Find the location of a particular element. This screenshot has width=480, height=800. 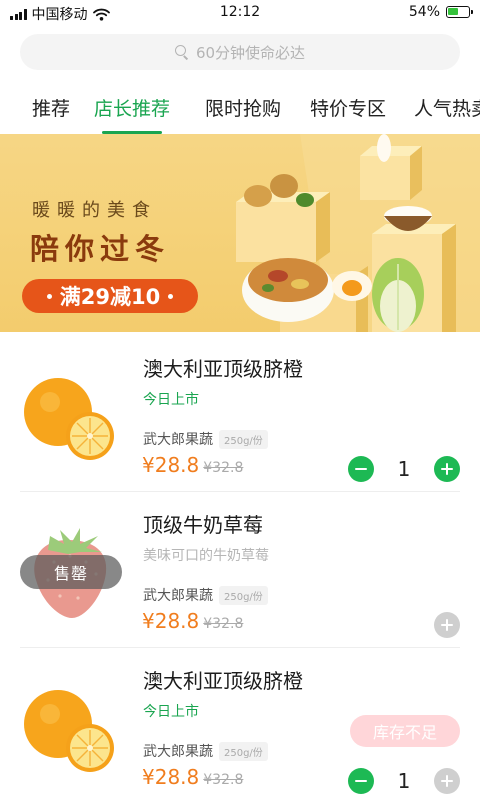

tab-recommend: 推荐 is located at coordinates (51, 114).